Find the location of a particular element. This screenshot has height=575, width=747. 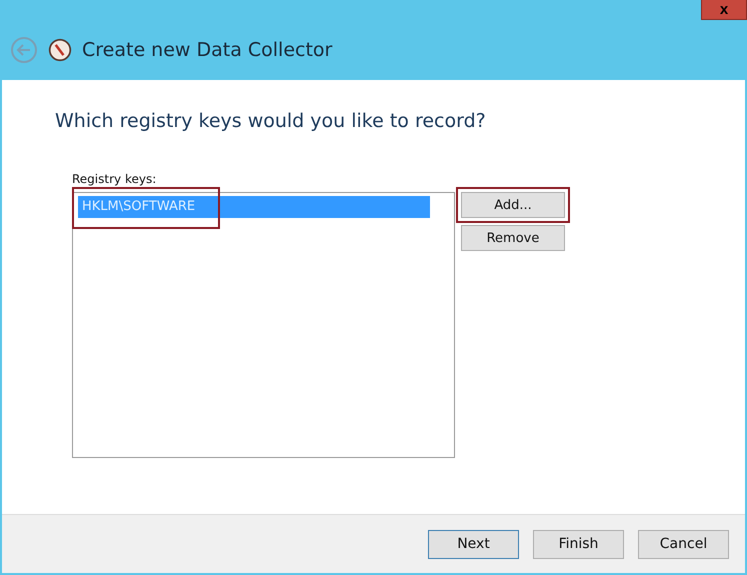

window-title: Create new Data Collector is located at coordinates (207, 50).